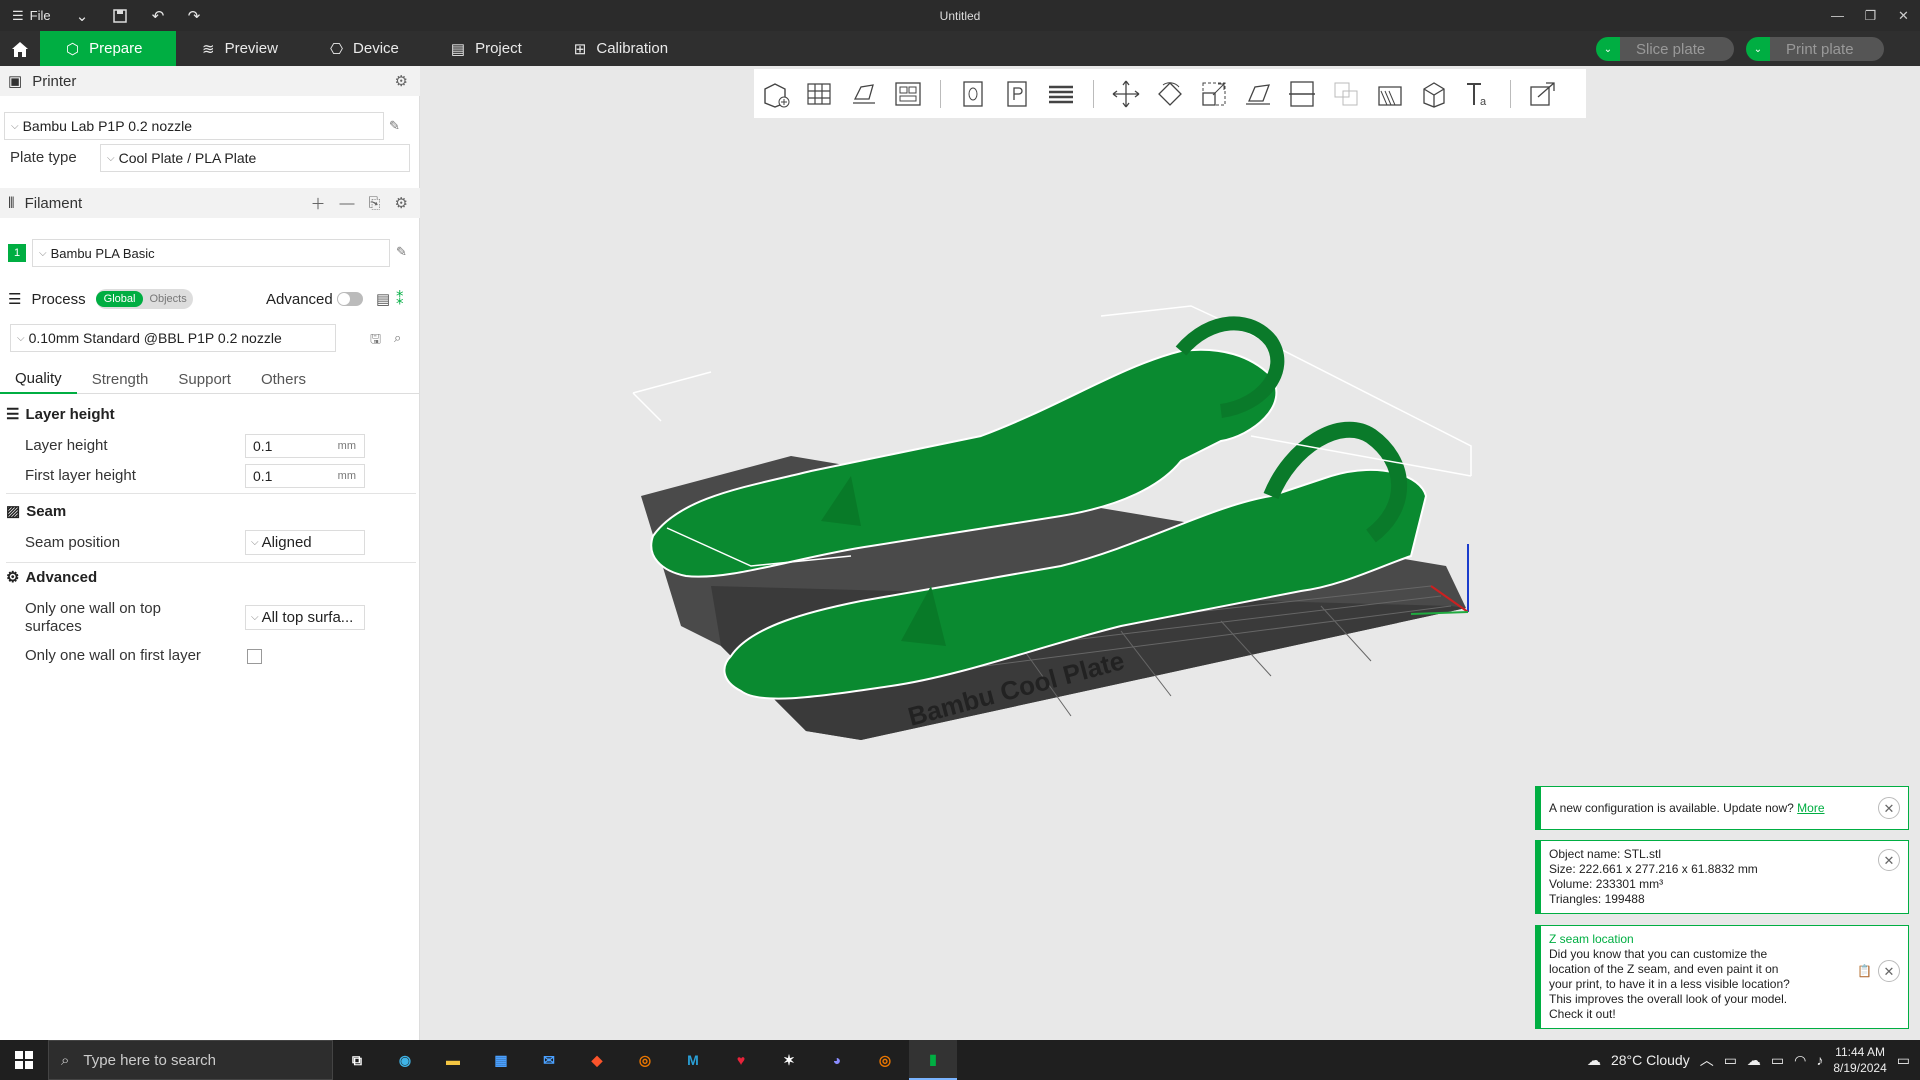 This screenshot has width=1920, height=1080. Describe the element at coordinates (501, 1060) in the screenshot. I see `store-icon: ▦` at that location.